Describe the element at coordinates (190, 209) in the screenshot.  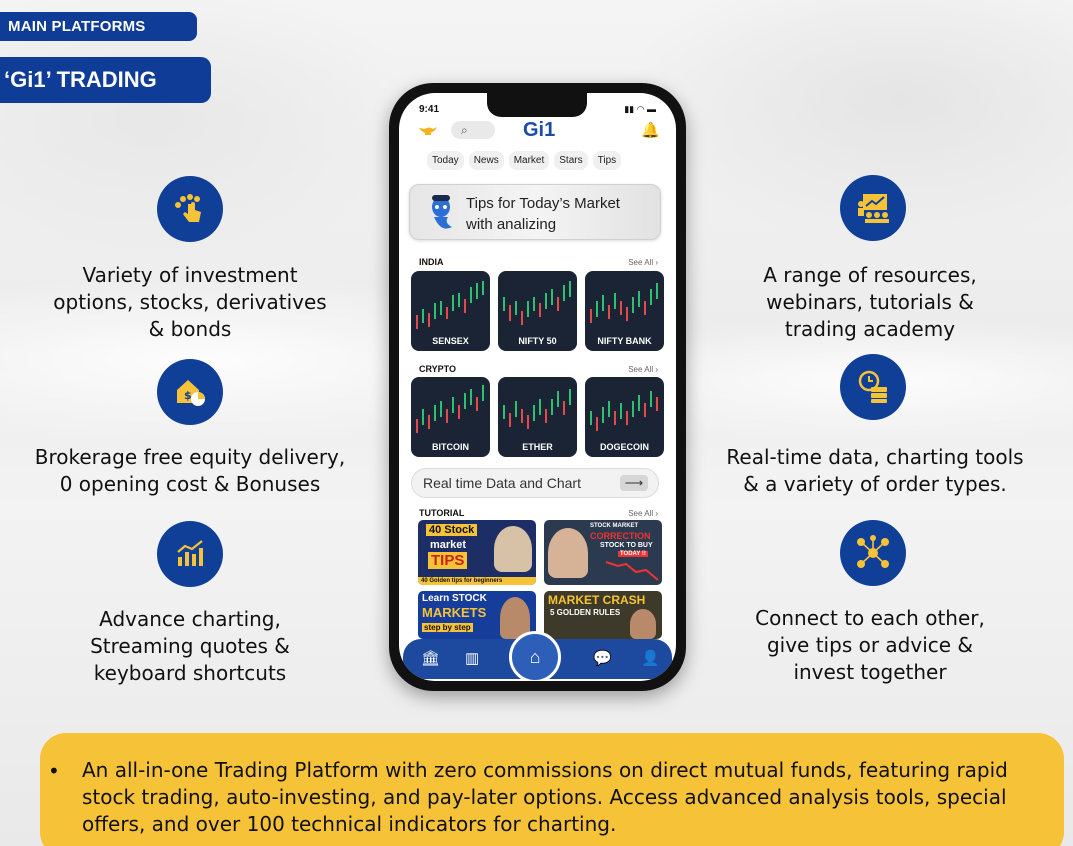
I see `hand-tap-icon` at that location.